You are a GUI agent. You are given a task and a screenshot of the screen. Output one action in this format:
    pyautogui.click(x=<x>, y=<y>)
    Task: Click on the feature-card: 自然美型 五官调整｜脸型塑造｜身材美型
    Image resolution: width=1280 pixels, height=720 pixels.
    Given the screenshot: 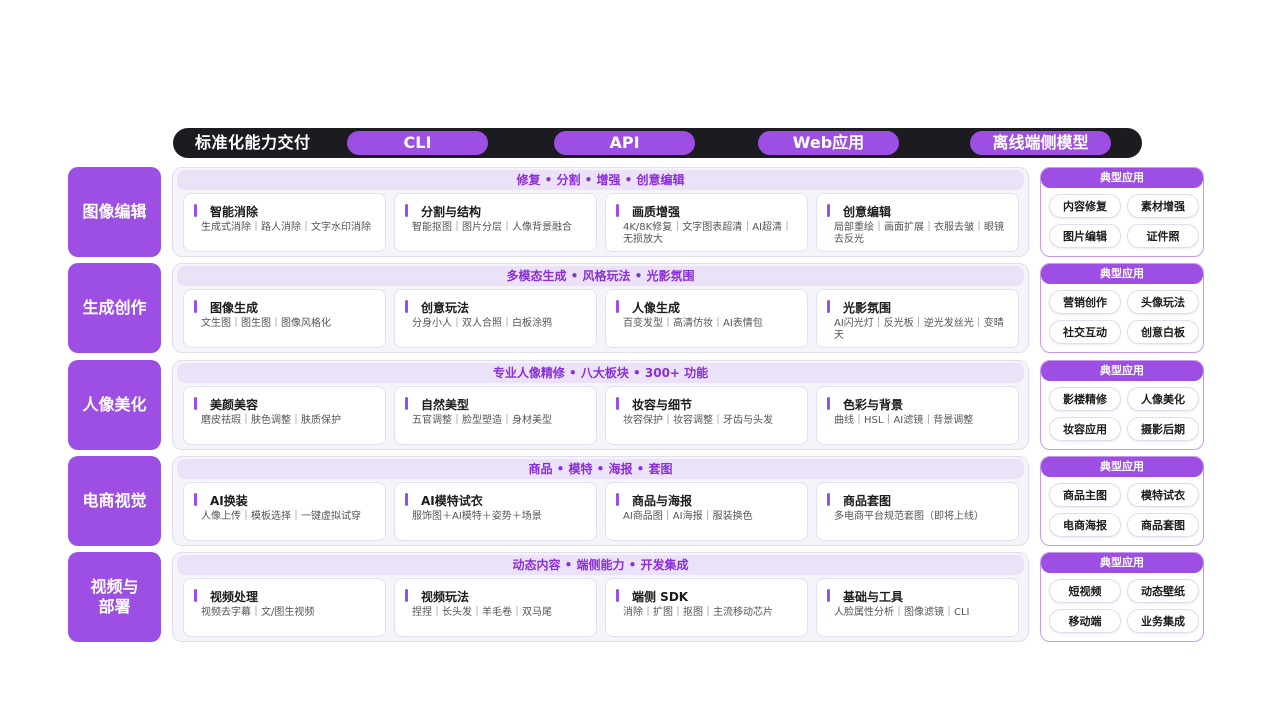 What is the action you would take?
    pyautogui.click(x=495, y=415)
    